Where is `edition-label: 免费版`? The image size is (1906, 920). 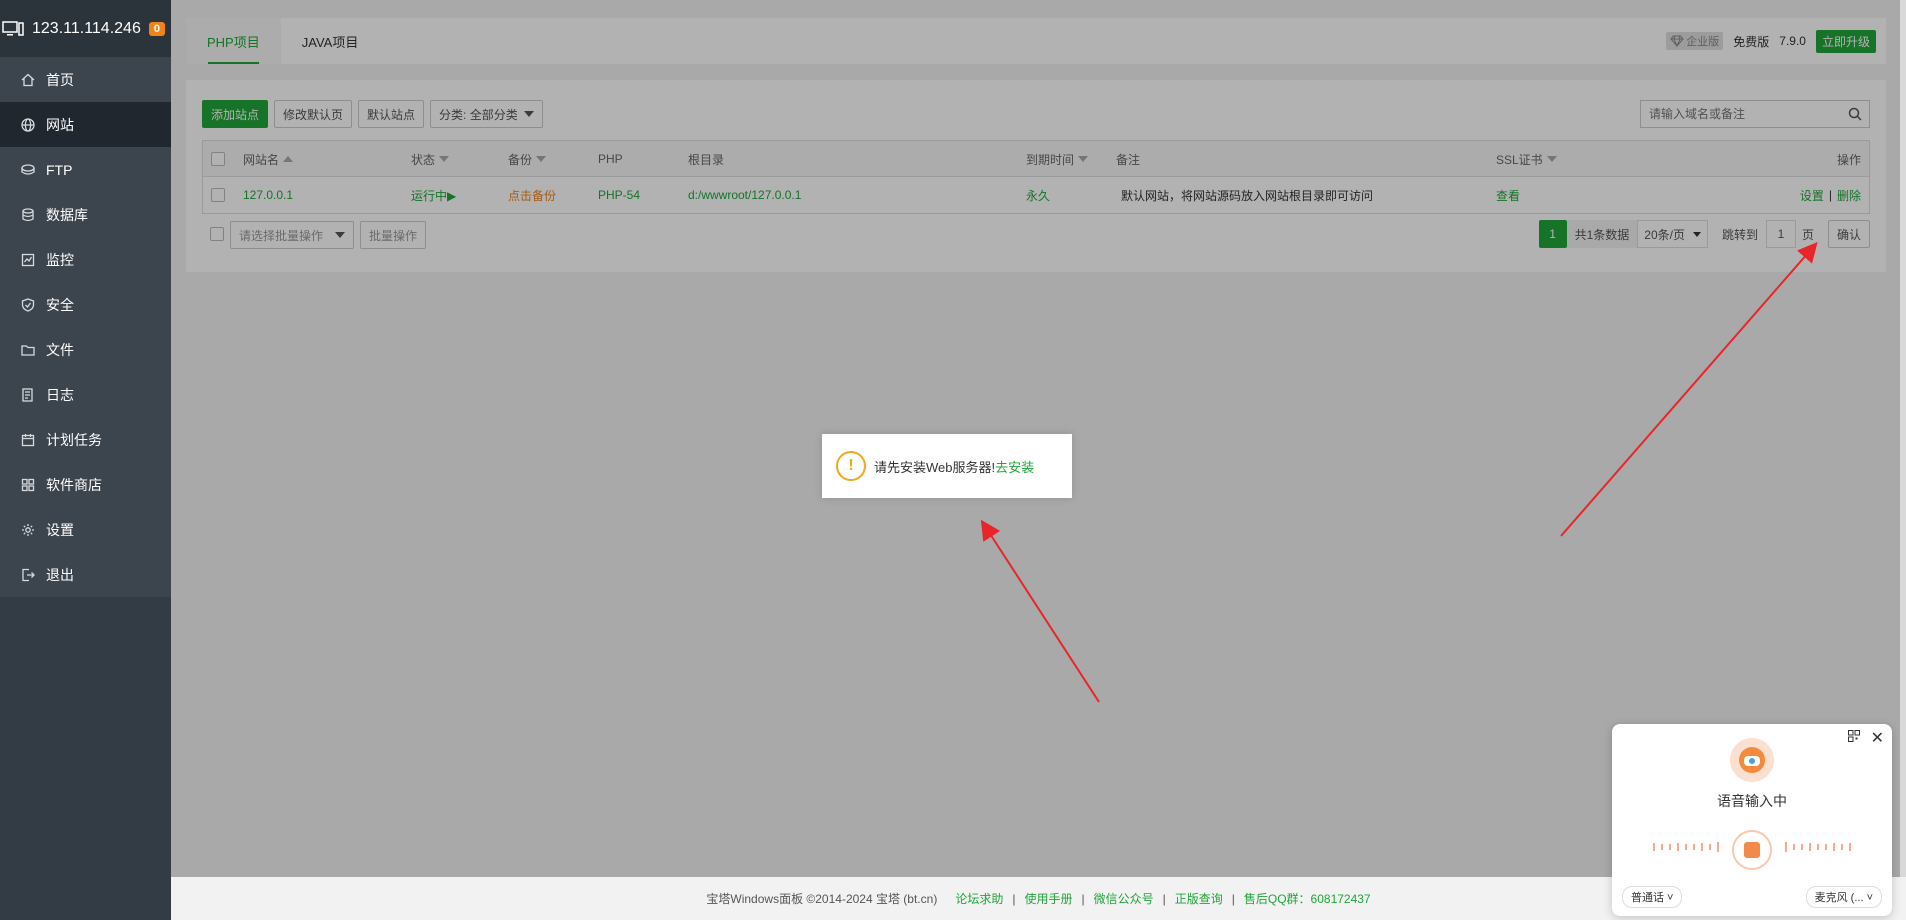 edition-label: 免费版 is located at coordinates (1751, 41).